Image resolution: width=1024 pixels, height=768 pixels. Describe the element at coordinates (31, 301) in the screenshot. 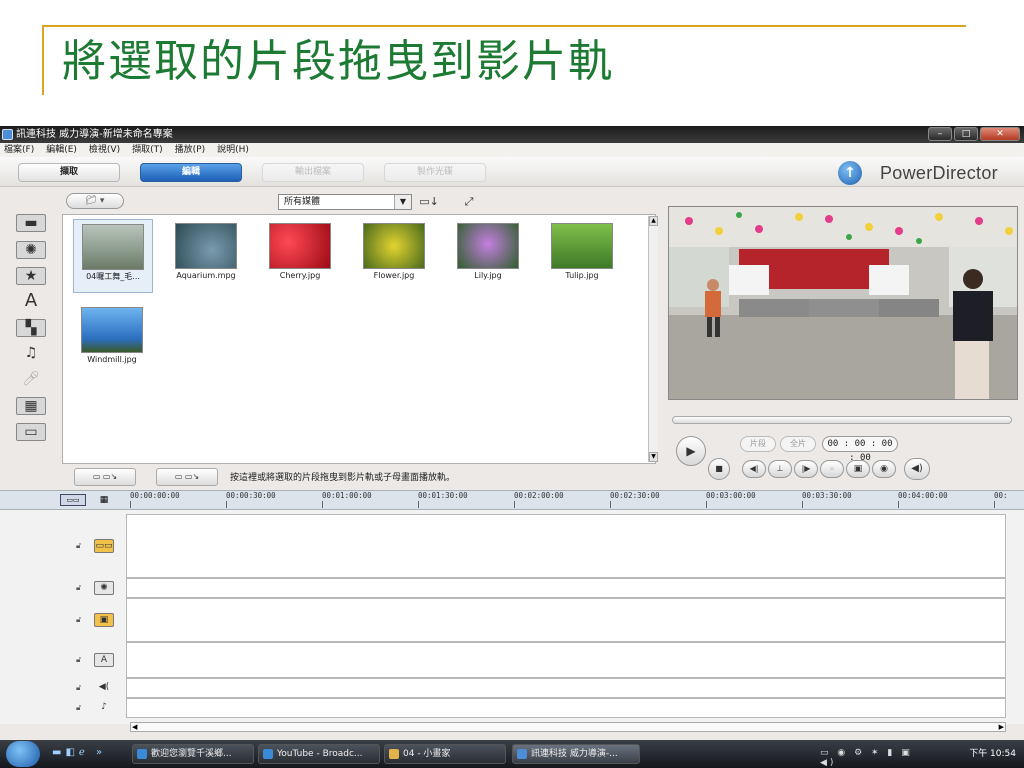

I see `title-room-icon: A` at that location.